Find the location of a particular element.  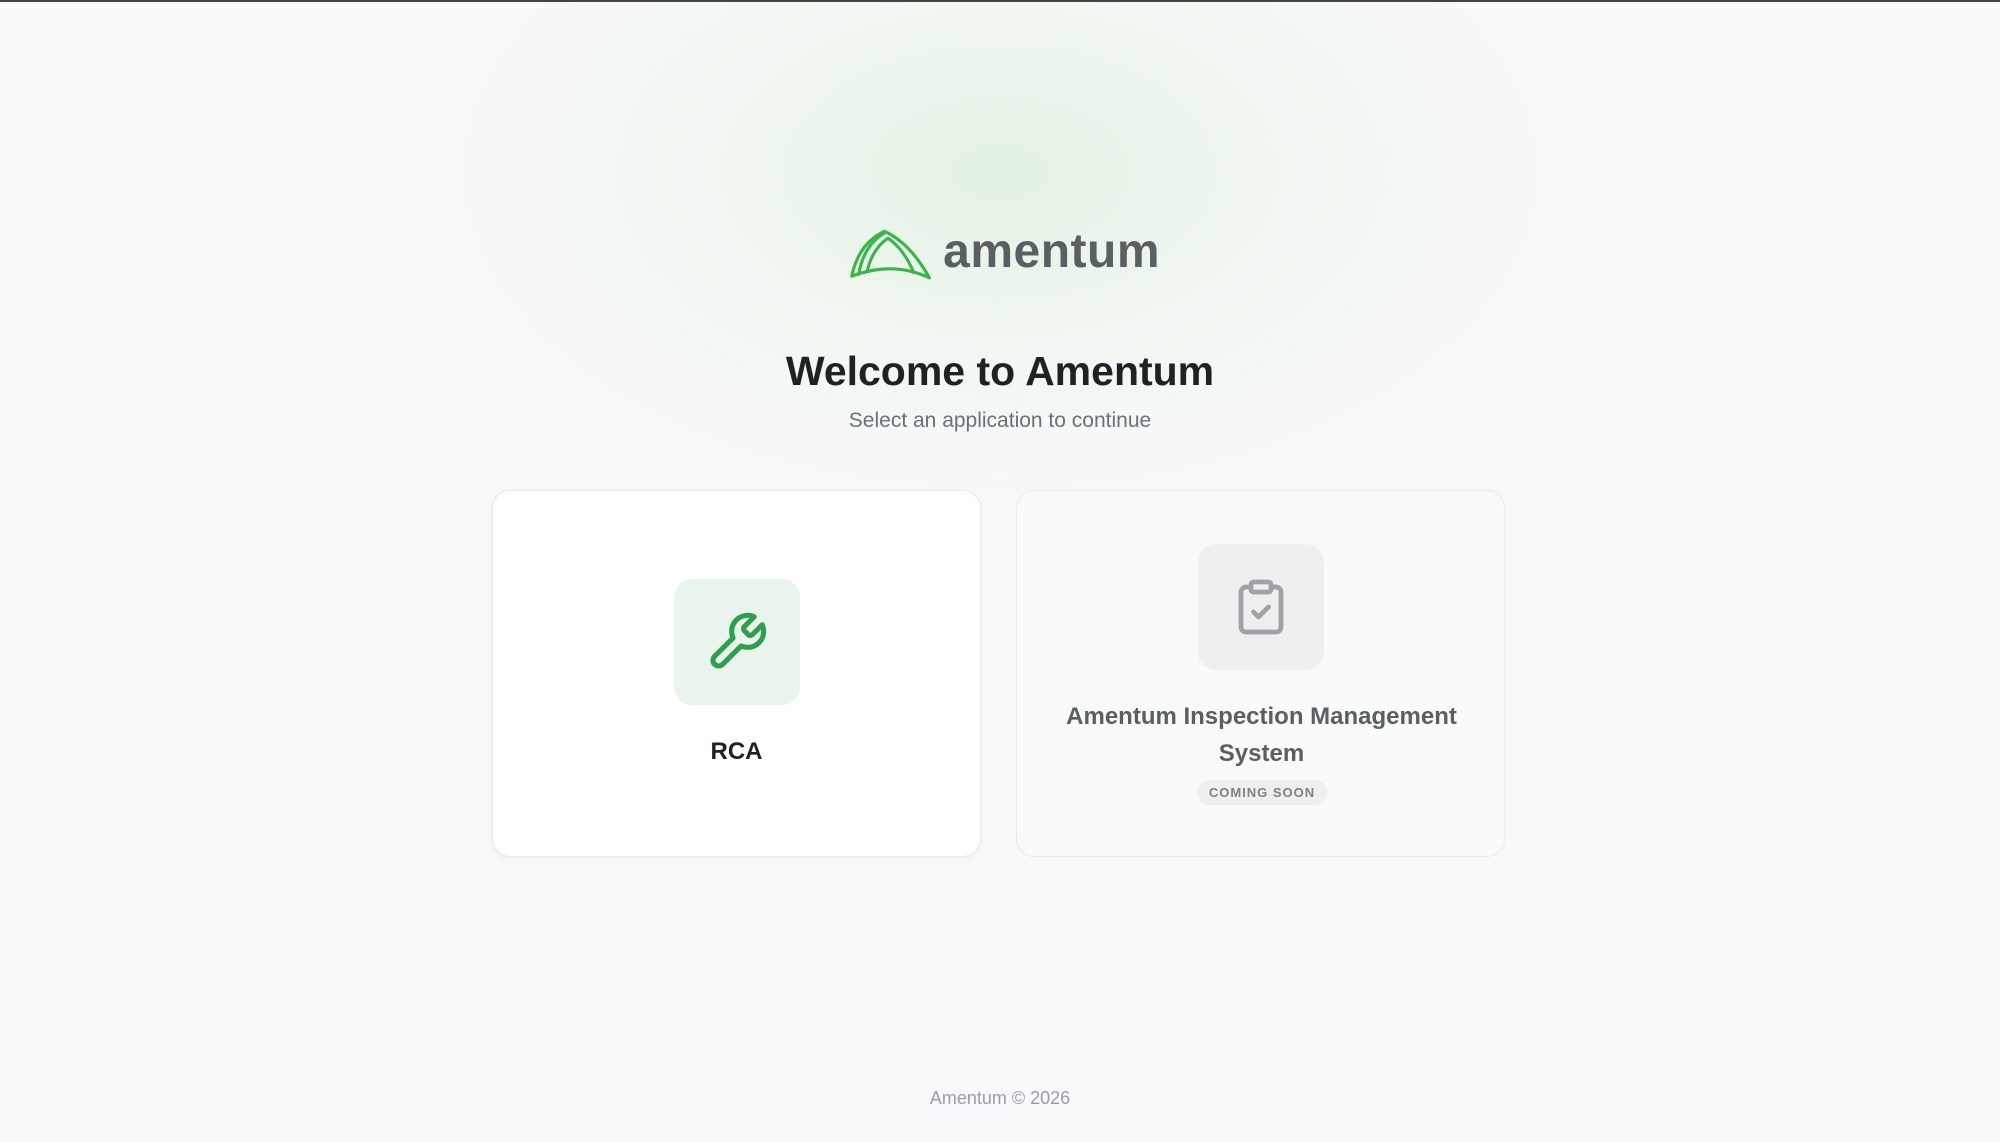

app-card-label: RCA is located at coordinates (736, 751).